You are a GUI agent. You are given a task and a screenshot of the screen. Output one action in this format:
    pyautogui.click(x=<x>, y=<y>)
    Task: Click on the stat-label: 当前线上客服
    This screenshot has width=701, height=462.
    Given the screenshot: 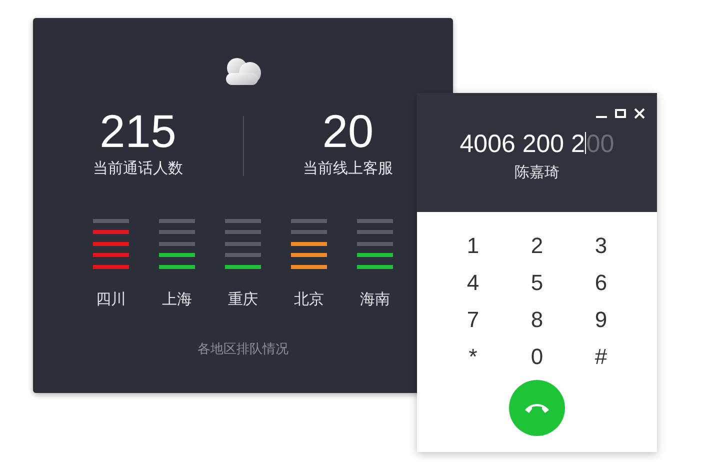 What is the action you would take?
    pyautogui.click(x=348, y=169)
    